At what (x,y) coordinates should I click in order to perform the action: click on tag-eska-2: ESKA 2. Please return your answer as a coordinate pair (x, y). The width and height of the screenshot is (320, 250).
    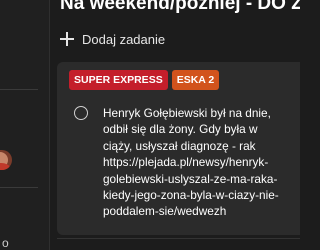
    Looking at the image, I should click on (195, 80).